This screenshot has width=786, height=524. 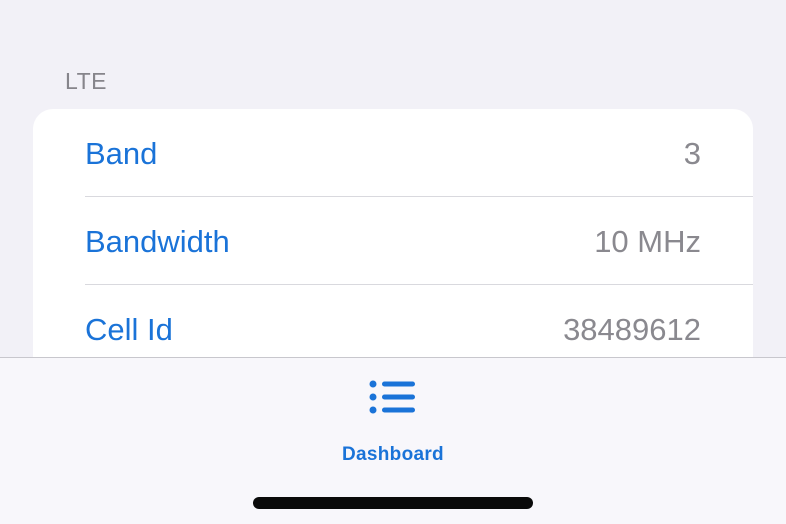 What do you see at coordinates (393, 418) in the screenshot?
I see `tab-dashboard: Dashboard` at bounding box center [393, 418].